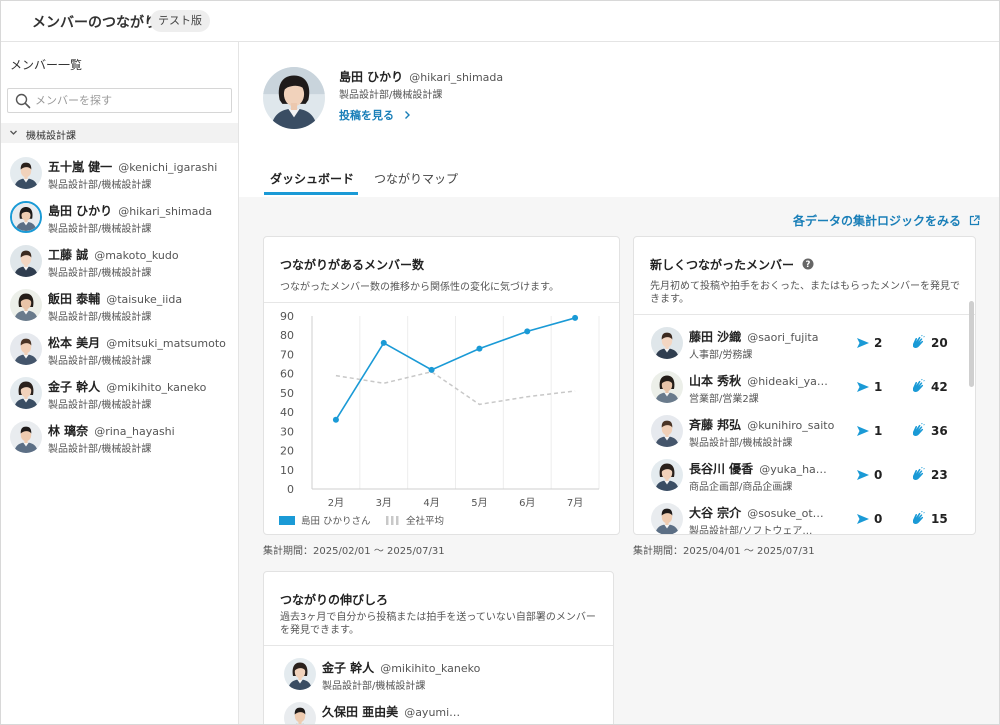 Image resolution: width=1000 pixels, height=725 pixels. What do you see at coordinates (68, 431) in the screenshot?
I see `member-name-text: 林 璃奈` at bounding box center [68, 431].